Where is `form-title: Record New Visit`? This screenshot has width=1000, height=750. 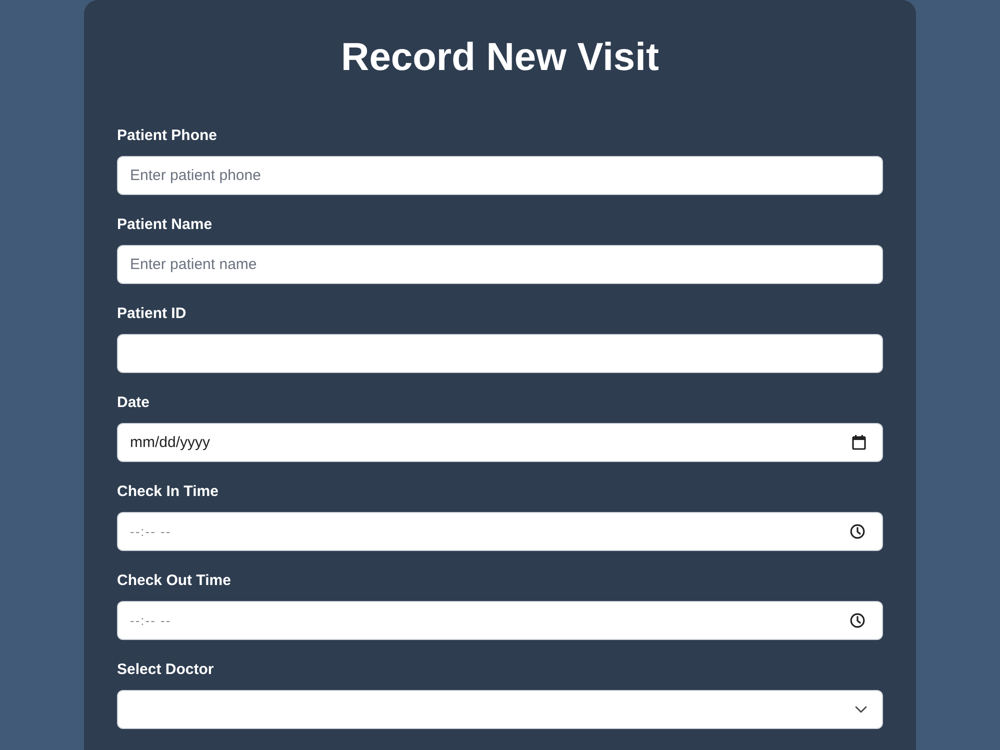 form-title: Record New Visit is located at coordinates (500, 58).